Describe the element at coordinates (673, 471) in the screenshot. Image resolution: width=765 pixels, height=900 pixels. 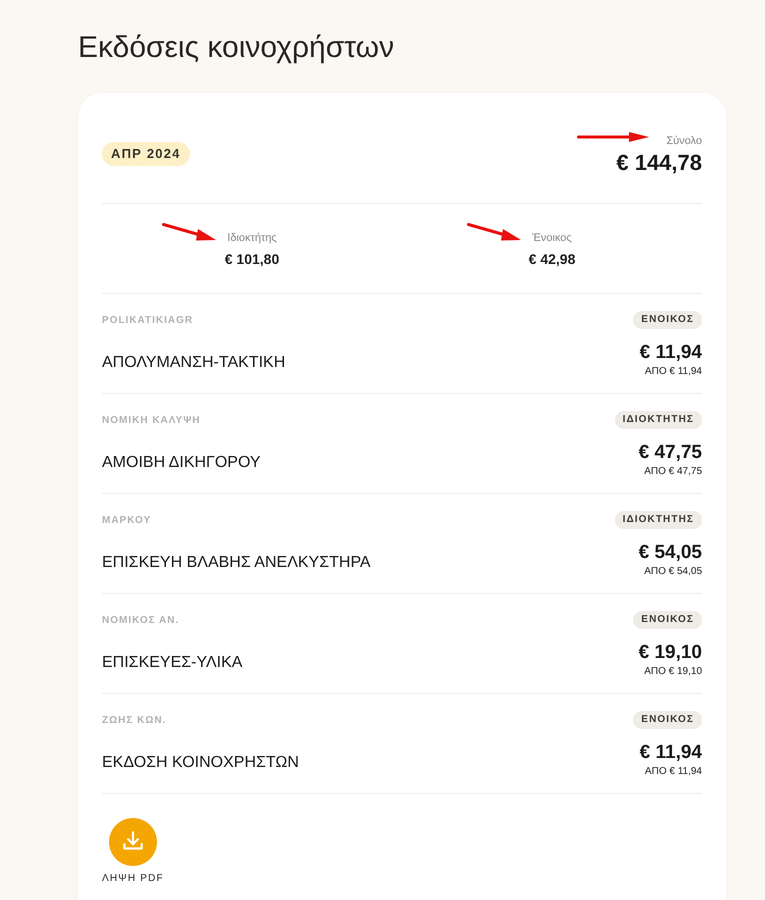
I see `expense-share: ΑΠΟ € 47,75` at that location.